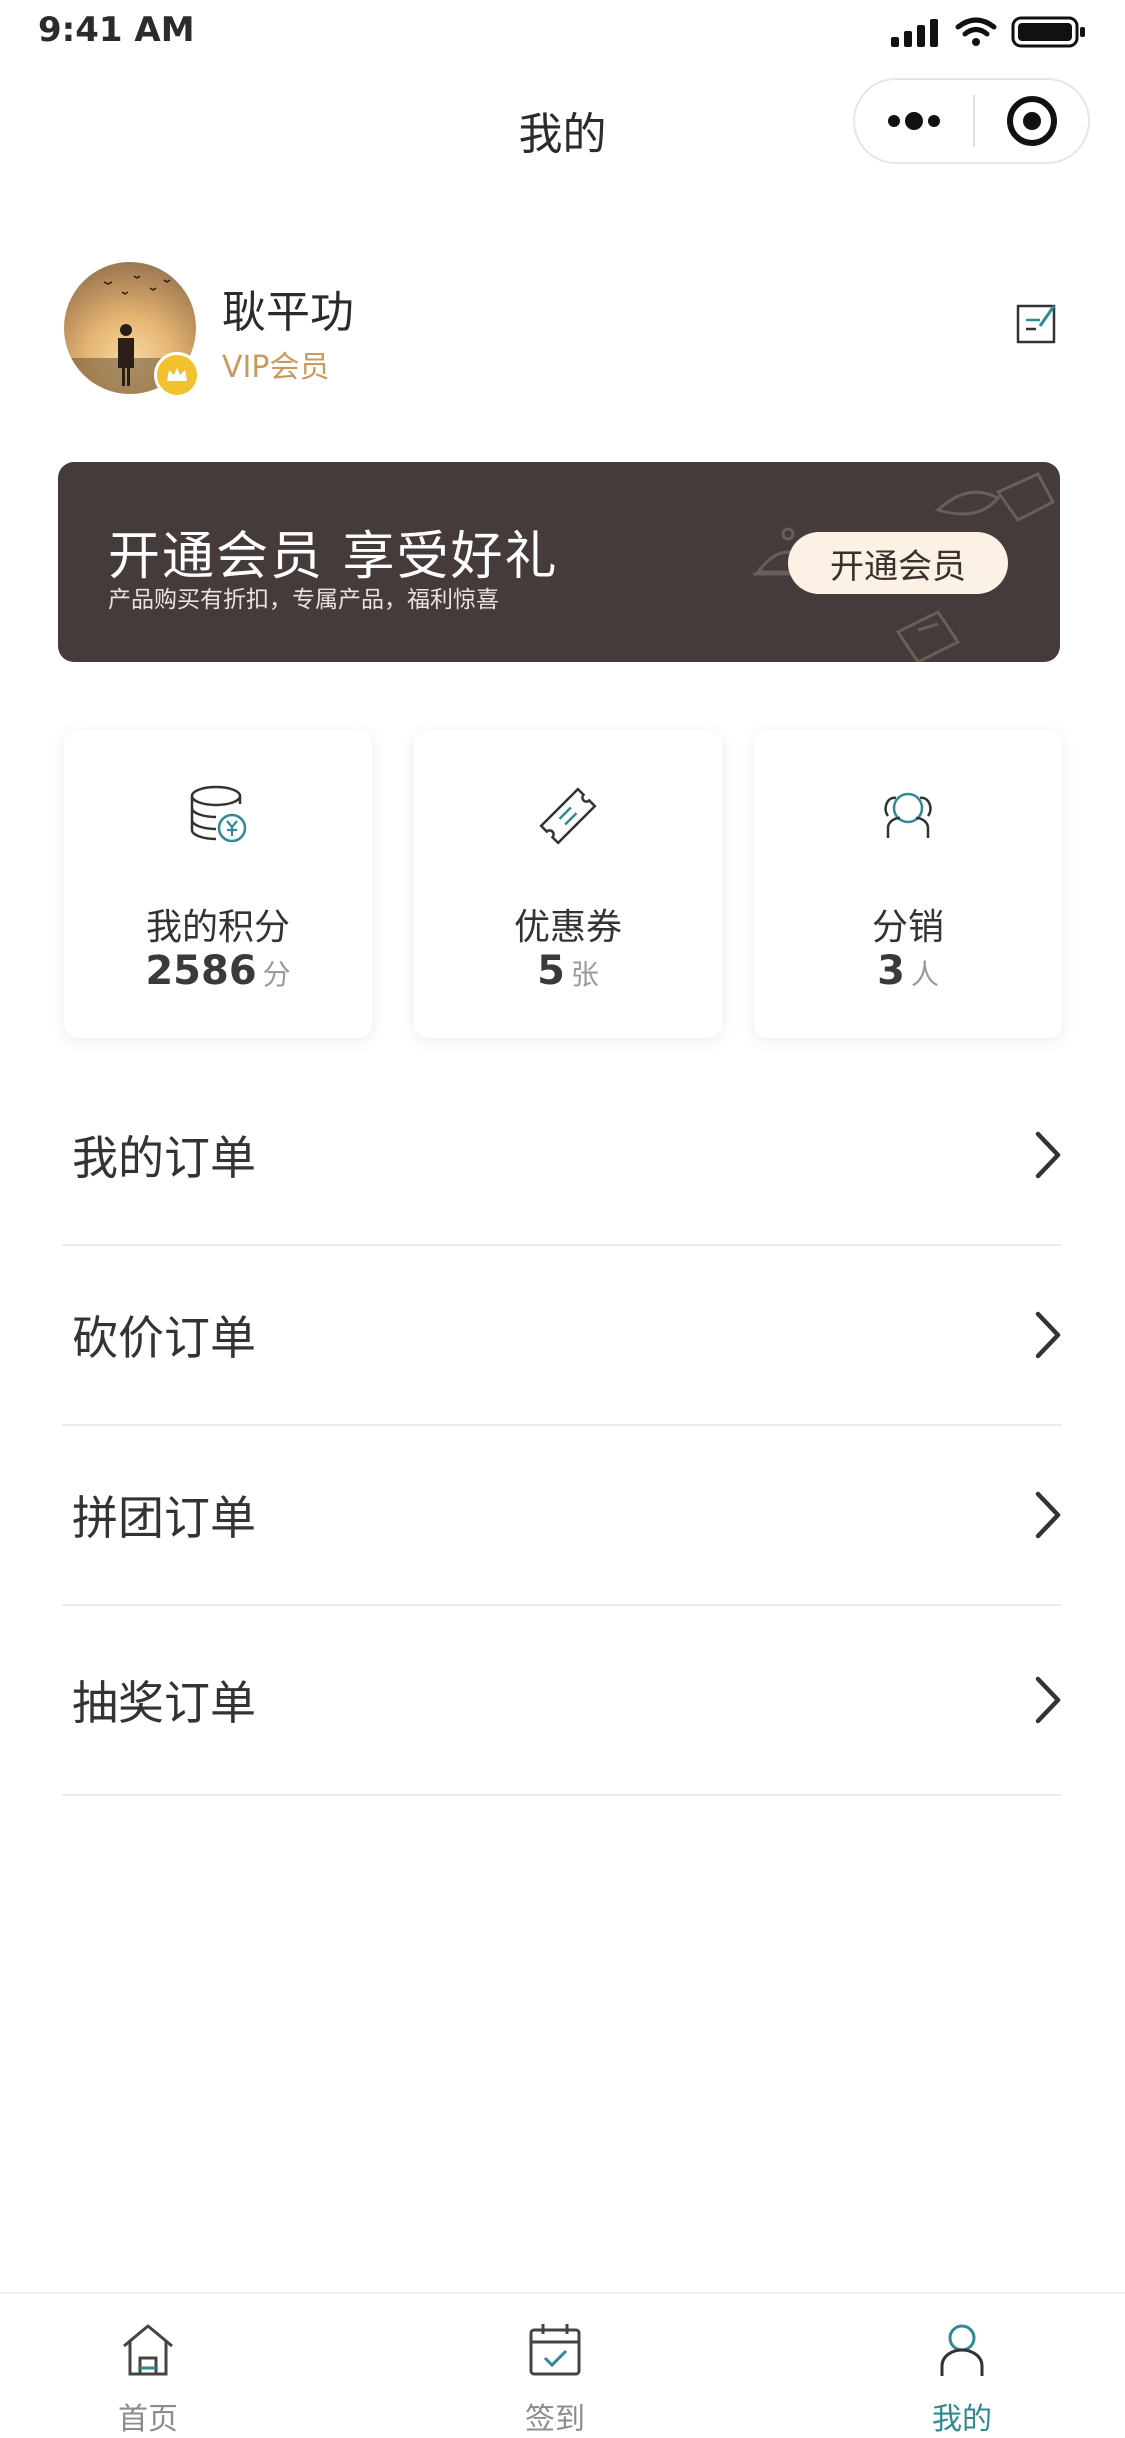 The width and height of the screenshot is (1125, 2438). I want to click on tab-home: 首页, so click(148, 2366).